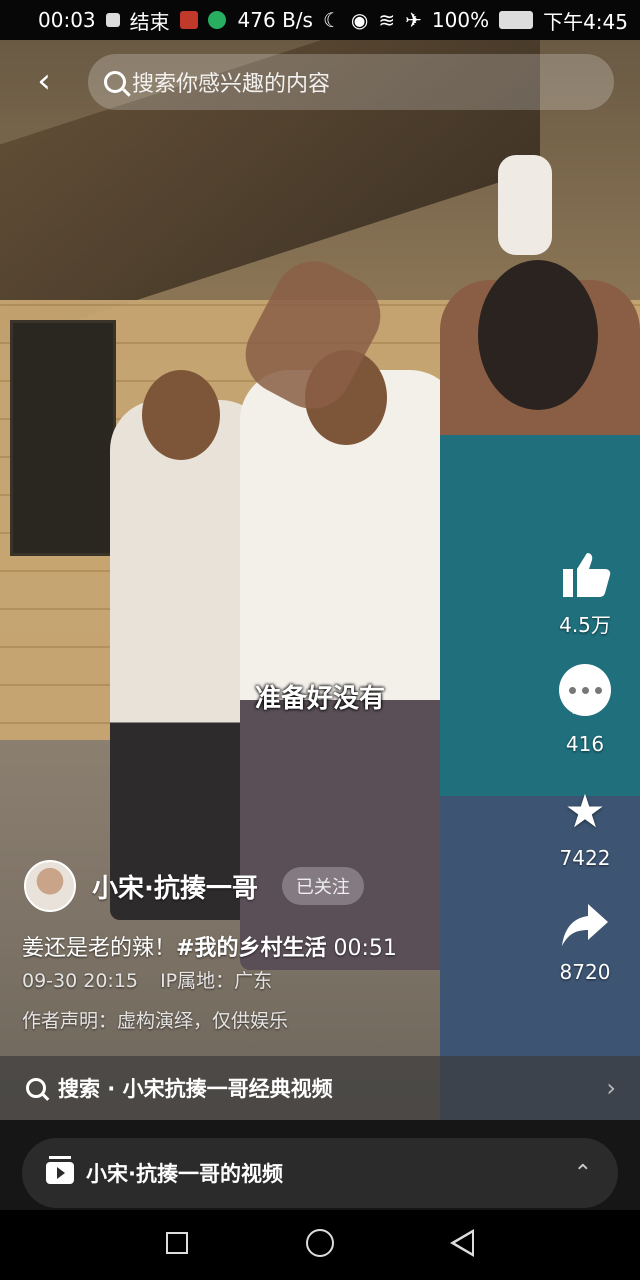  I want to click on comment-button: 416, so click(585, 710).